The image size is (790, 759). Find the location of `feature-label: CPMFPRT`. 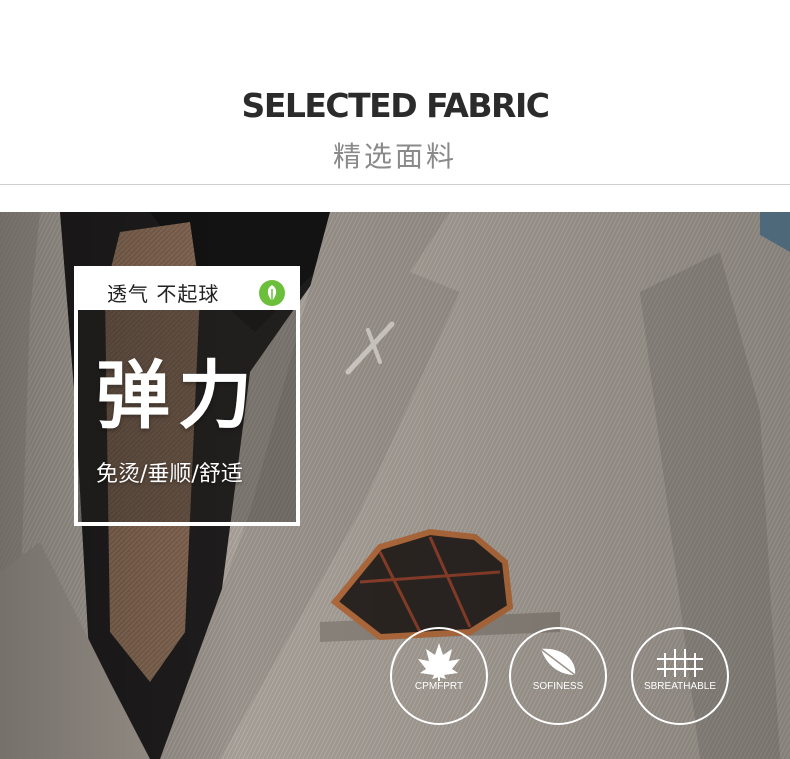

feature-label: CPMFPRT is located at coordinates (439, 686).